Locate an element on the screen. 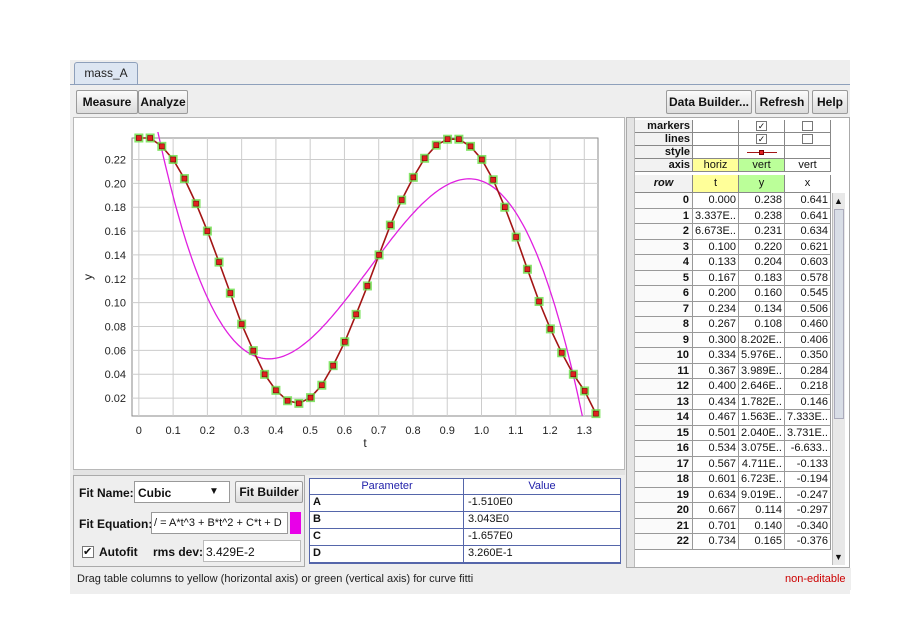 The width and height of the screenshot is (916, 636). table-cell: 0.300 is located at coordinates (716, 340).